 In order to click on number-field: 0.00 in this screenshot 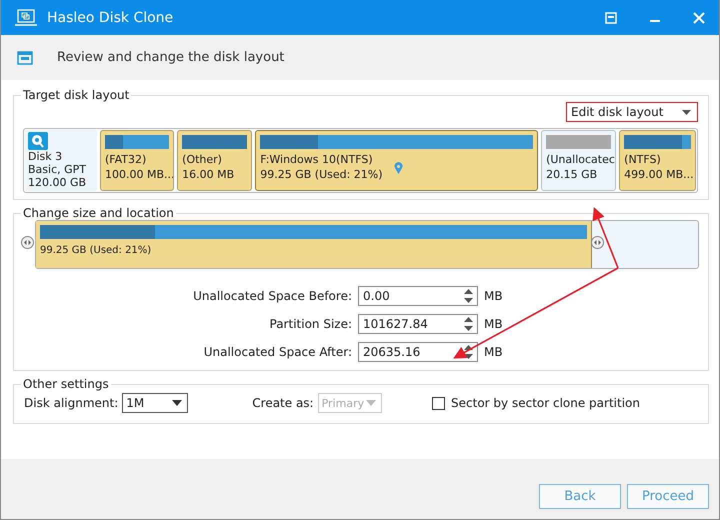, I will do `click(418, 296)`.